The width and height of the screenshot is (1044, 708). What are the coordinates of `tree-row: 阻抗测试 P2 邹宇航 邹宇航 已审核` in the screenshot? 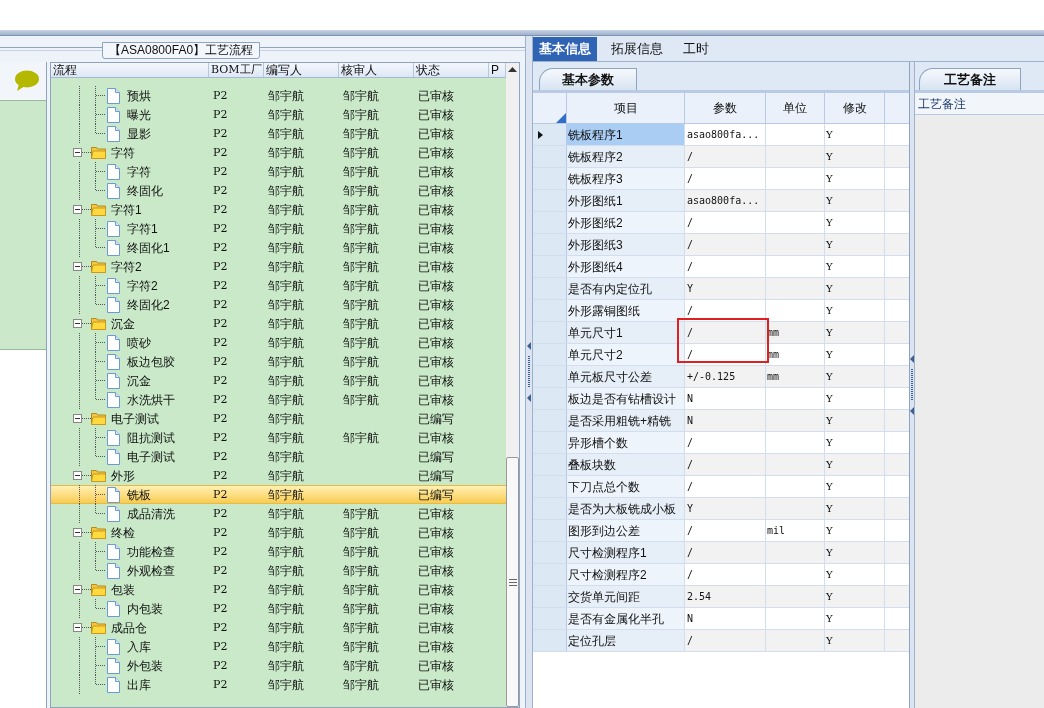 It's located at (278, 437).